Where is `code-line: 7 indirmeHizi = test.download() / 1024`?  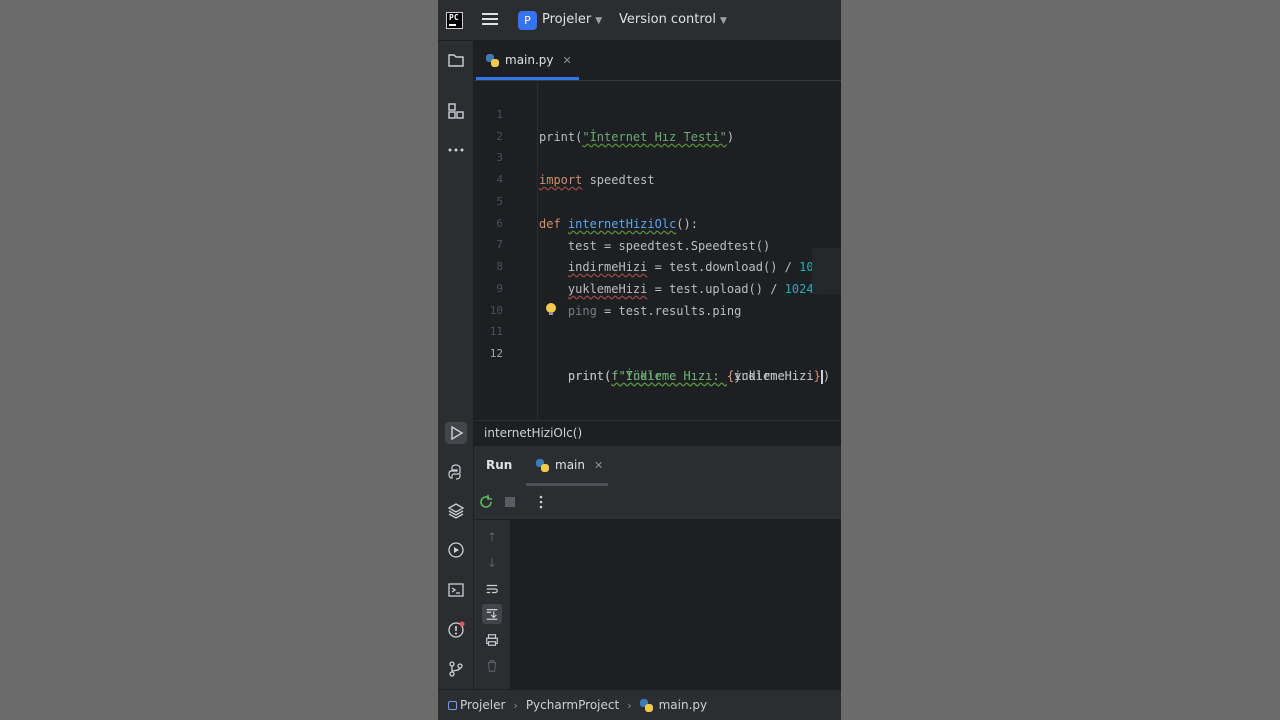
code-line: 7 indirmeHizi = test.download() / 1024 is located at coordinates (657, 243).